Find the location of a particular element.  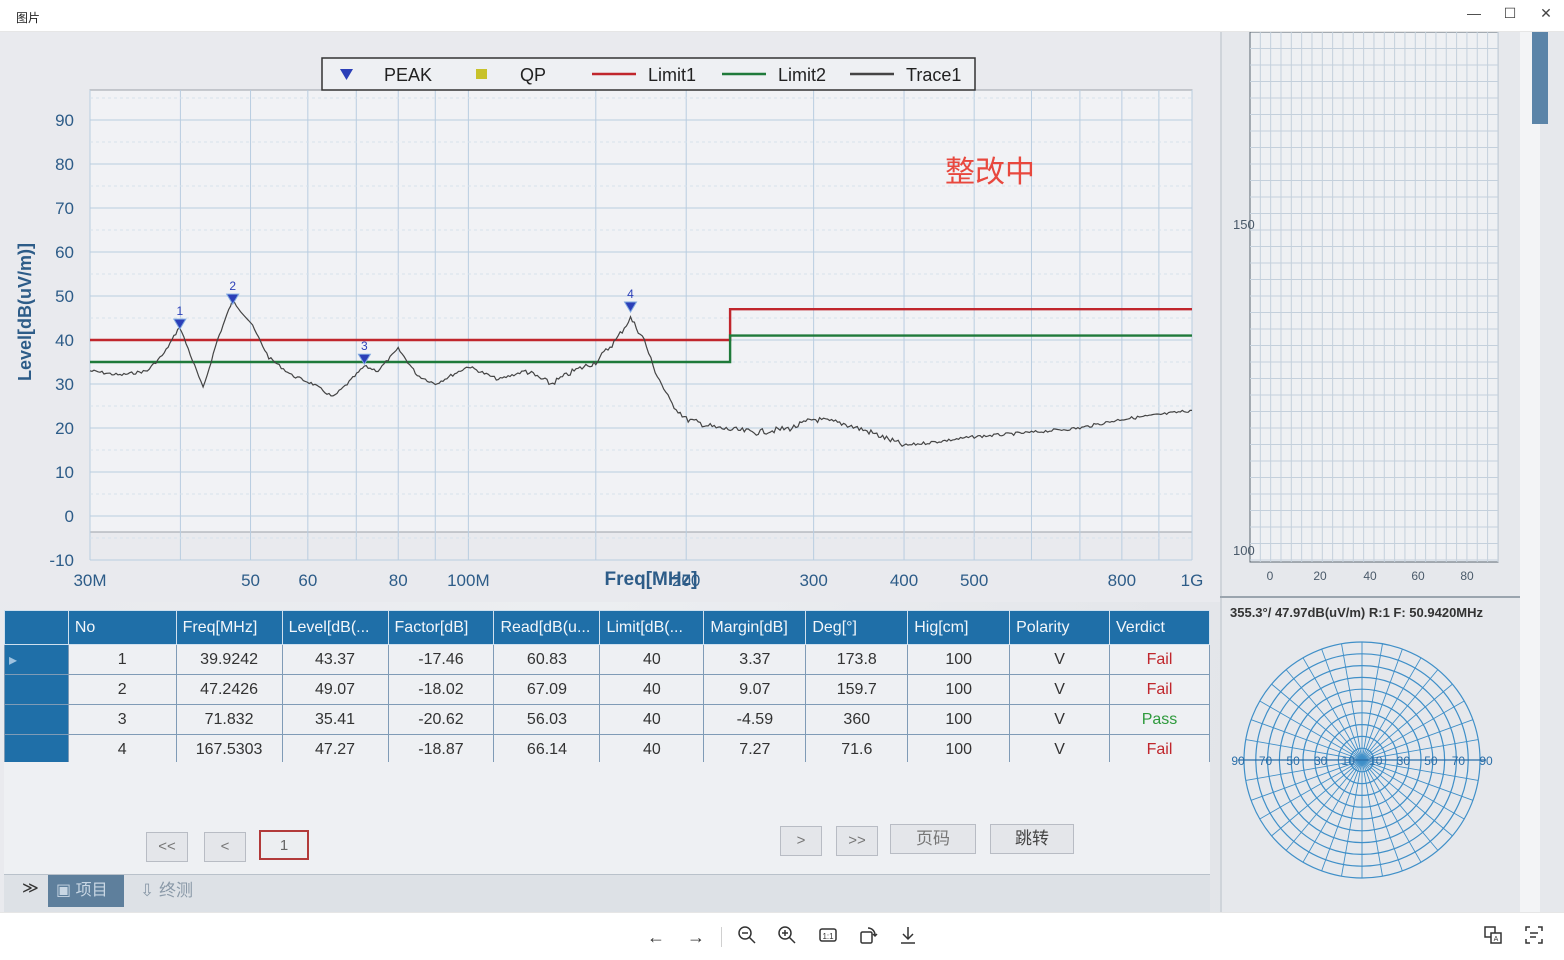

tab-project: ▣ 项目 is located at coordinates (86, 891).